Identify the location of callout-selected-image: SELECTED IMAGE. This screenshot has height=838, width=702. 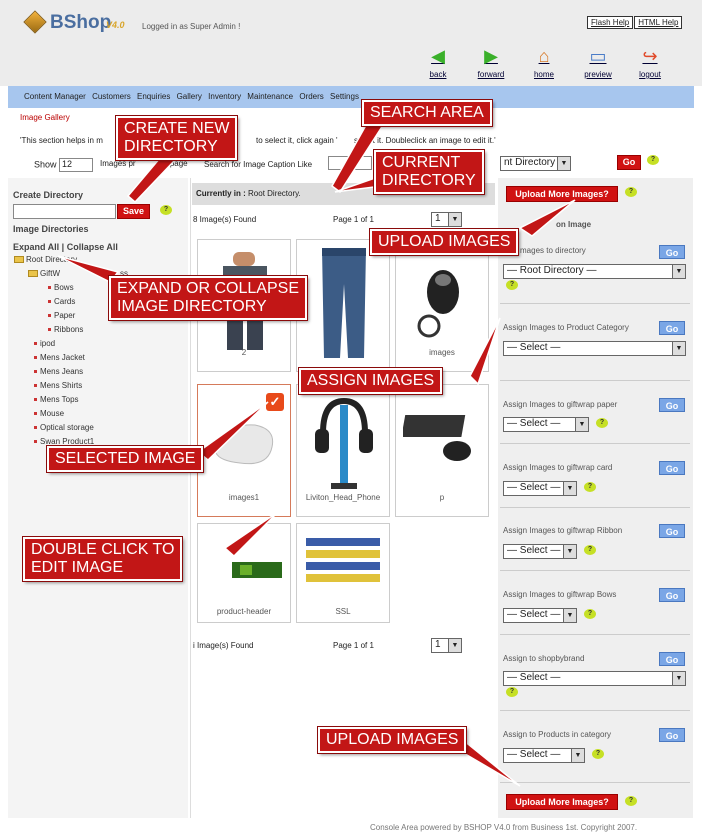
(125, 459).